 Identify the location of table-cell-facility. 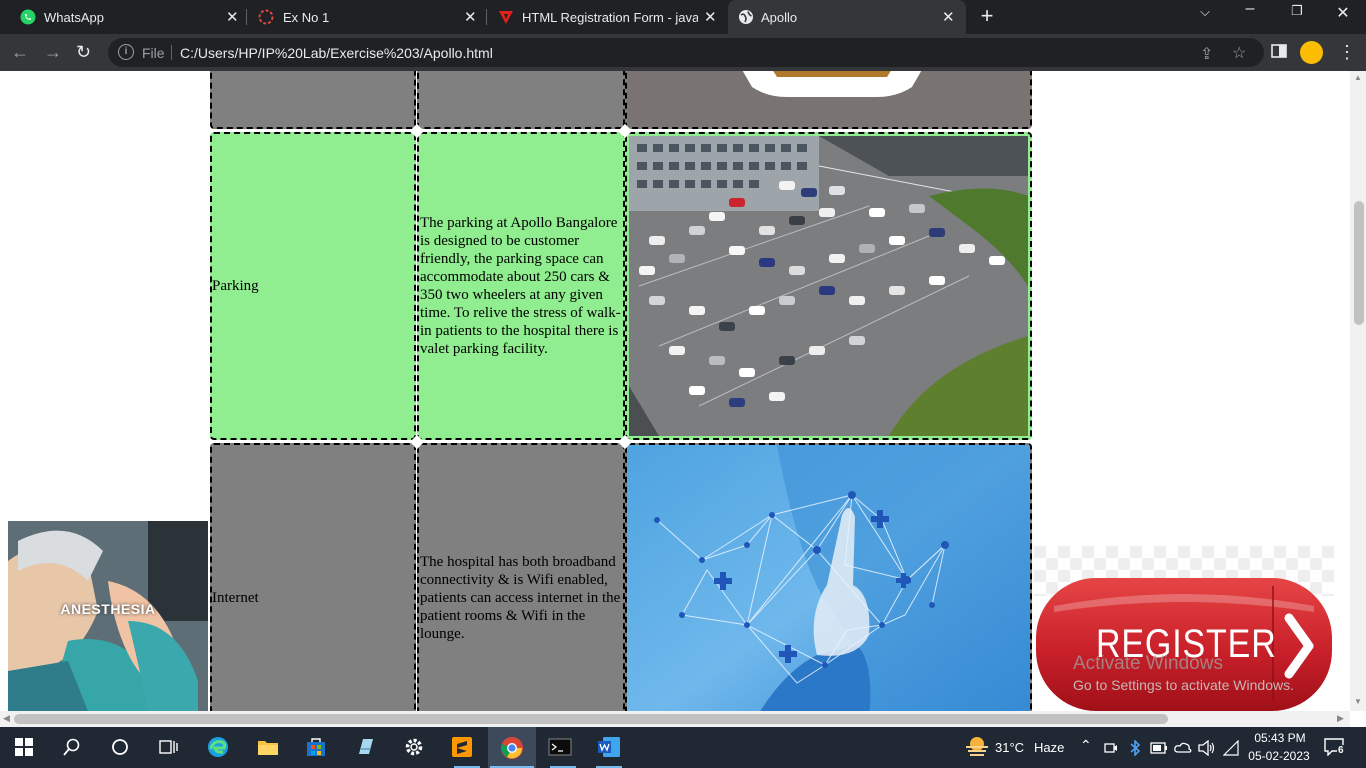
(313, 100).